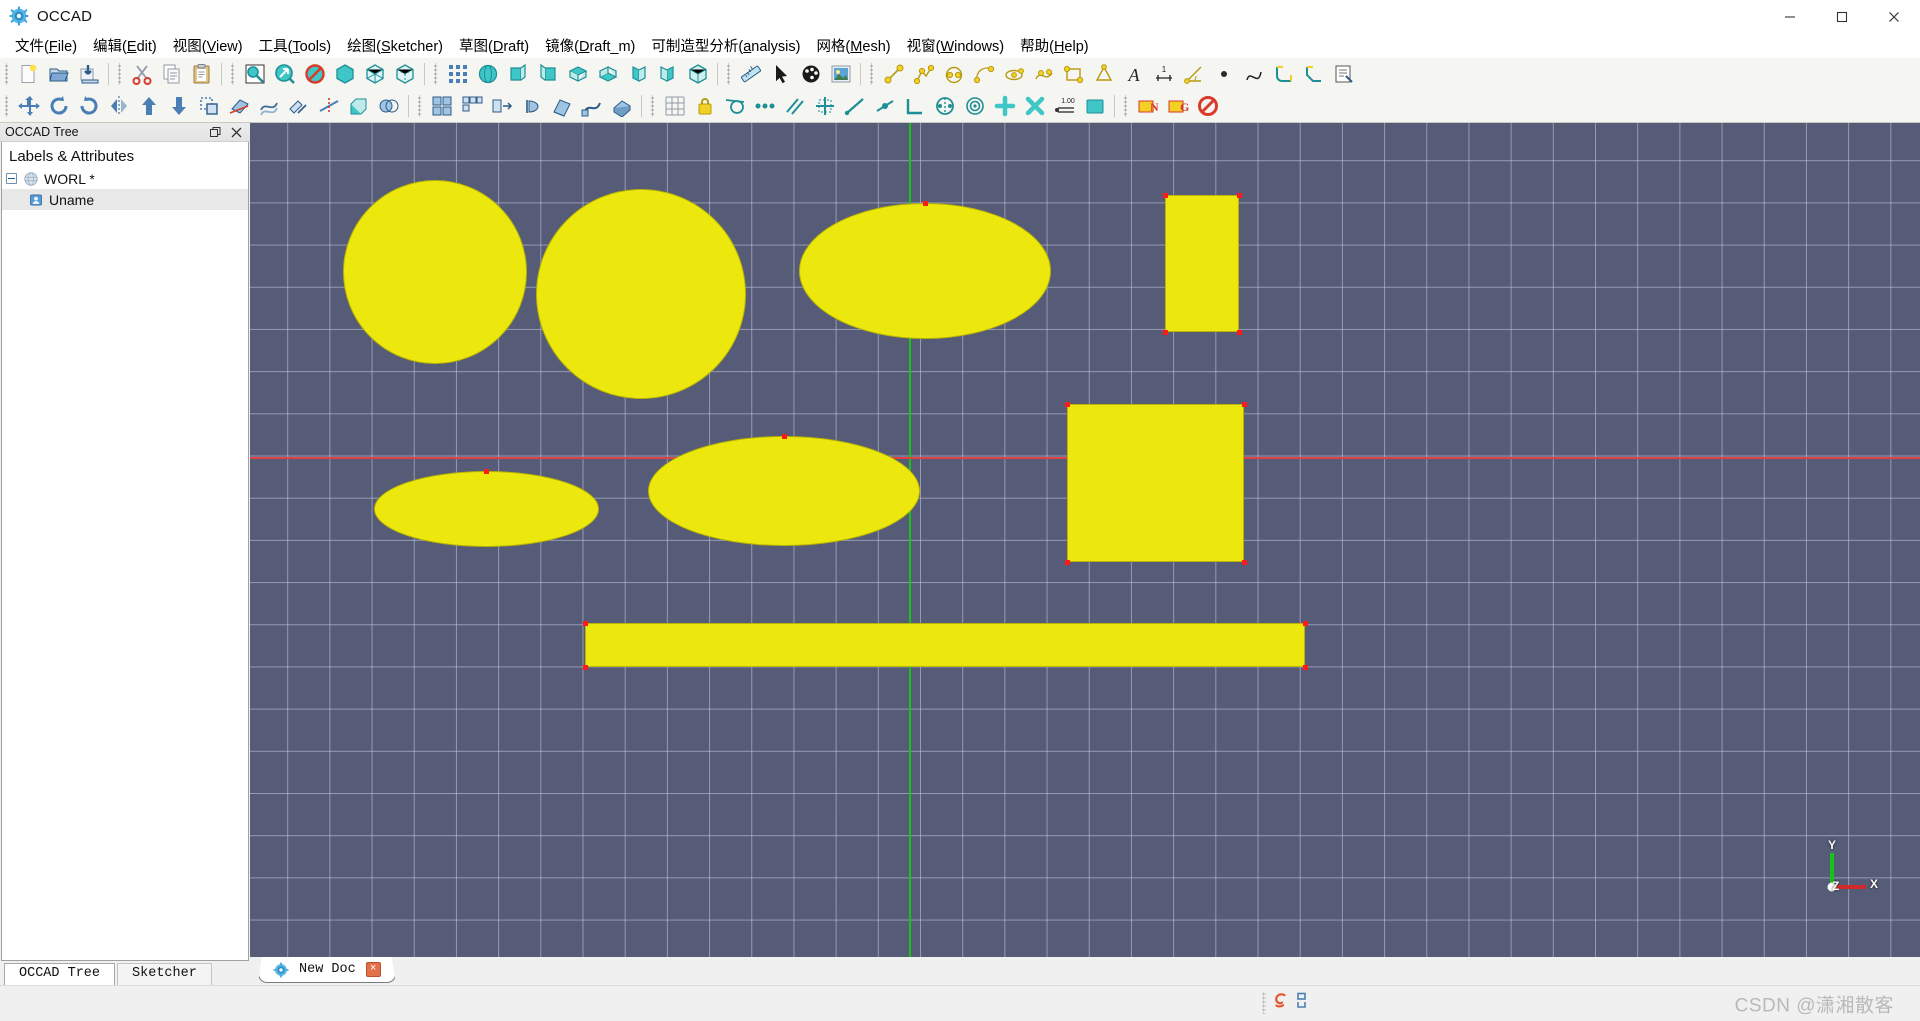 This screenshot has height=1021, width=1920. What do you see at coordinates (295, 46) in the screenshot?
I see `menu-tools: 工具(Tools)` at bounding box center [295, 46].